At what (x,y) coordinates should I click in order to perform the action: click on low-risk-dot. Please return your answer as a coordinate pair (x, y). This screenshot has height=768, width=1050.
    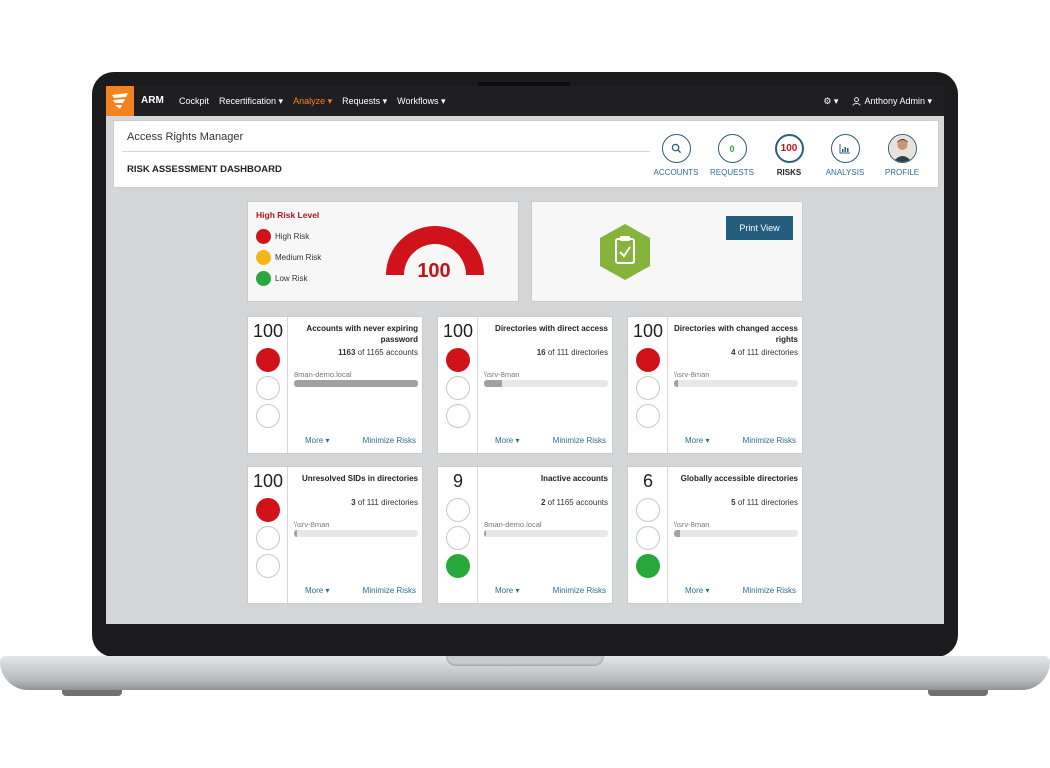
    Looking at the image, I should click on (263, 278).